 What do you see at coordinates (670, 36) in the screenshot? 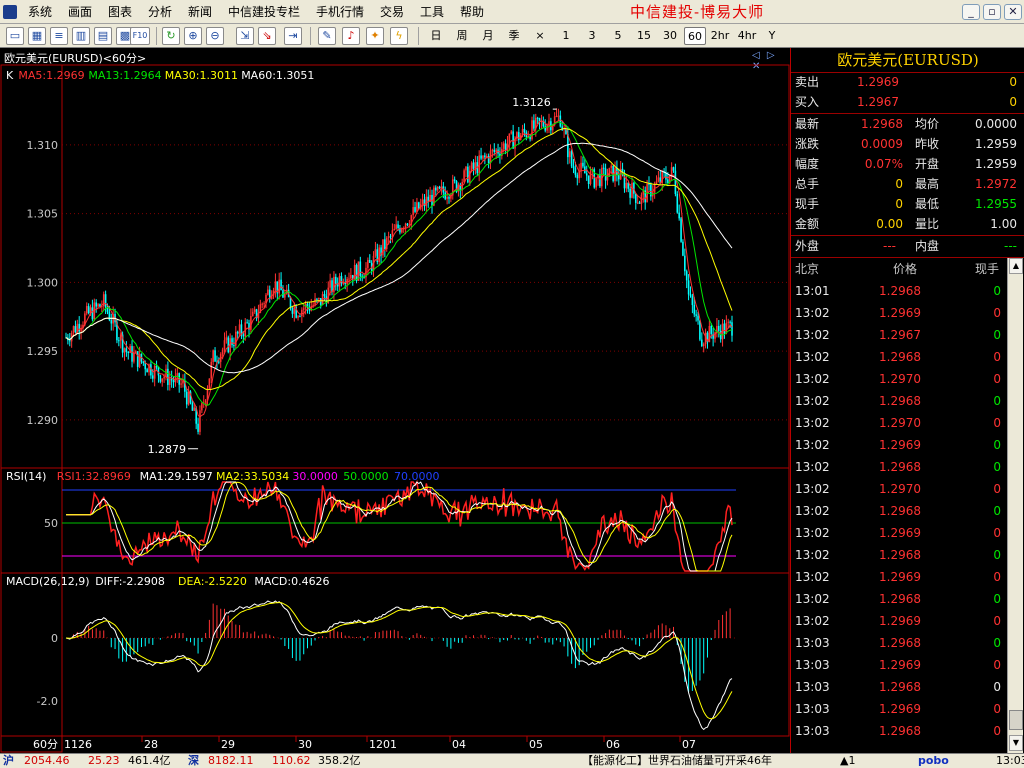
I see `period-9: 30` at bounding box center [670, 36].